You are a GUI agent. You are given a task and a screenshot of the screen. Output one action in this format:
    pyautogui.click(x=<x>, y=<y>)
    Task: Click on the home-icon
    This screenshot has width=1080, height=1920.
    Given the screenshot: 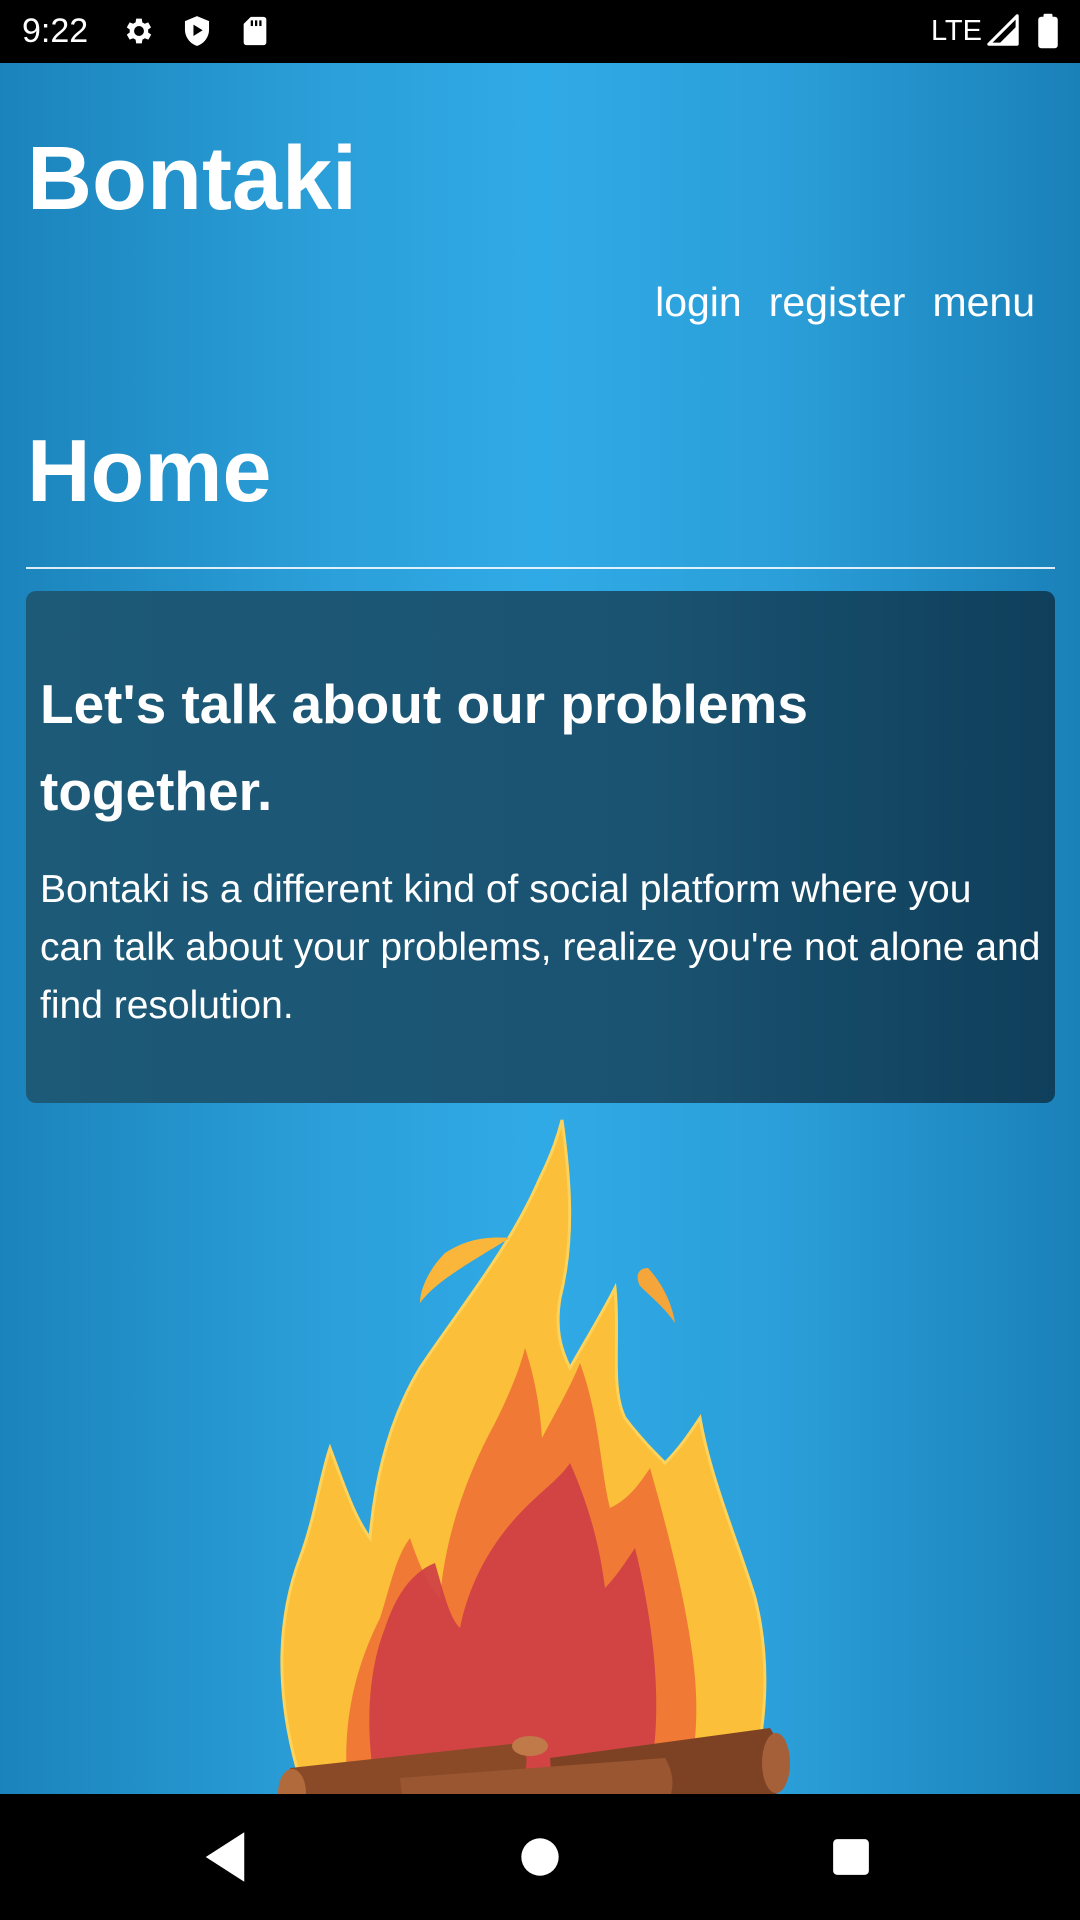 What is the action you would take?
    pyautogui.click(x=540, y=1857)
    